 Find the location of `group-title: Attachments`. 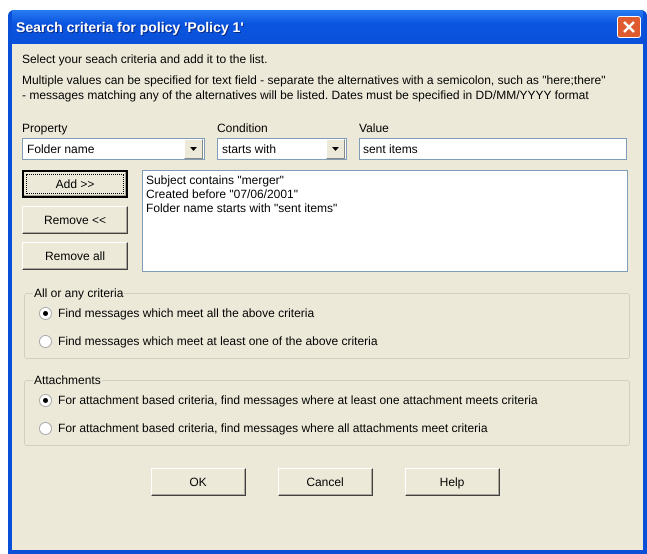

group-title: Attachments is located at coordinates (67, 380).